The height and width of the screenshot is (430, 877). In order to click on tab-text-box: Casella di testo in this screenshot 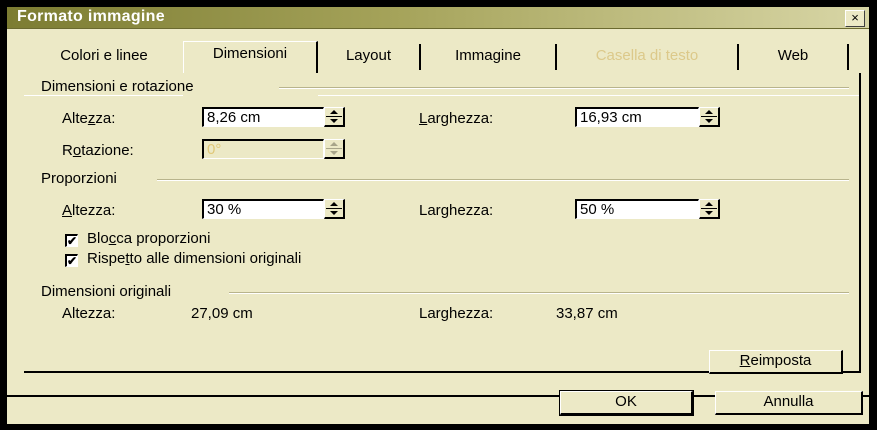, I will do `click(648, 57)`.